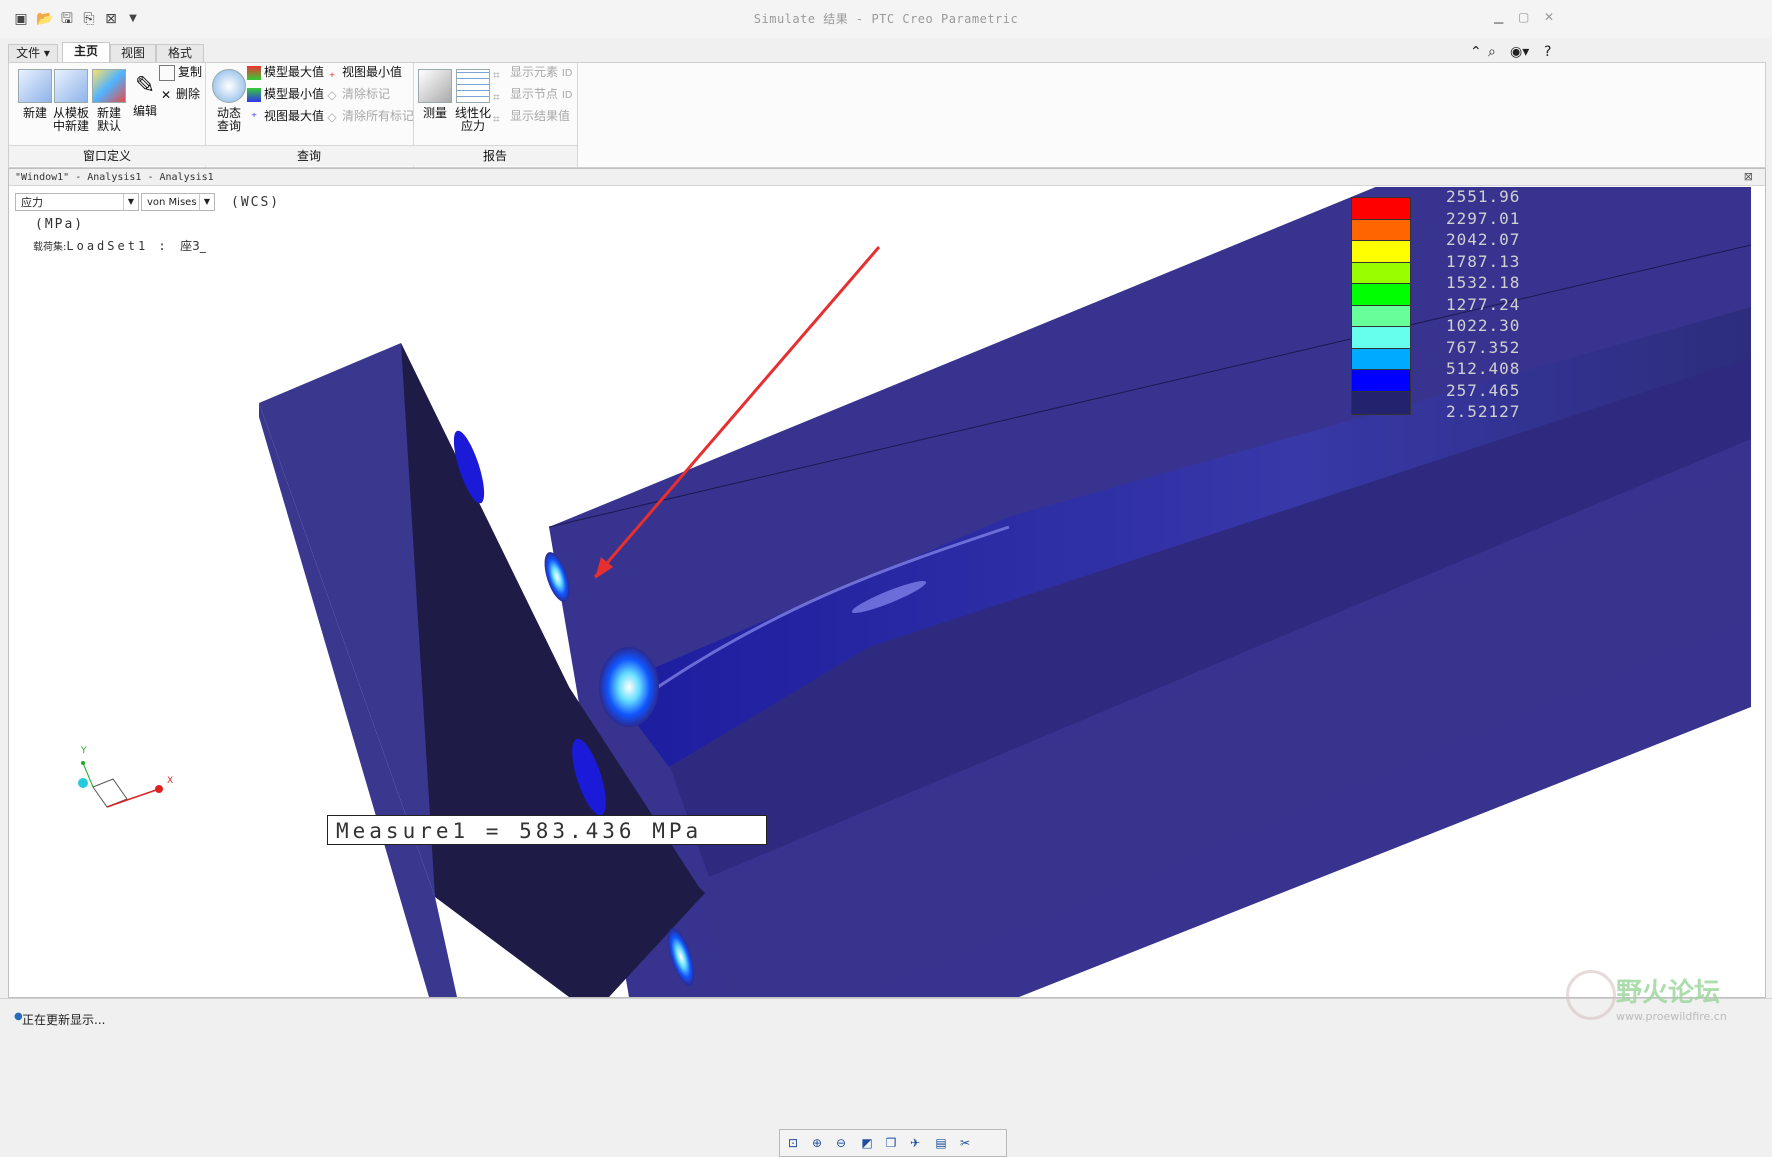 Image resolution: width=1772 pixels, height=1157 pixels. What do you see at coordinates (120, 784) in the screenshot?
I see `coordinate-triad` at bounding box center [120, 784].